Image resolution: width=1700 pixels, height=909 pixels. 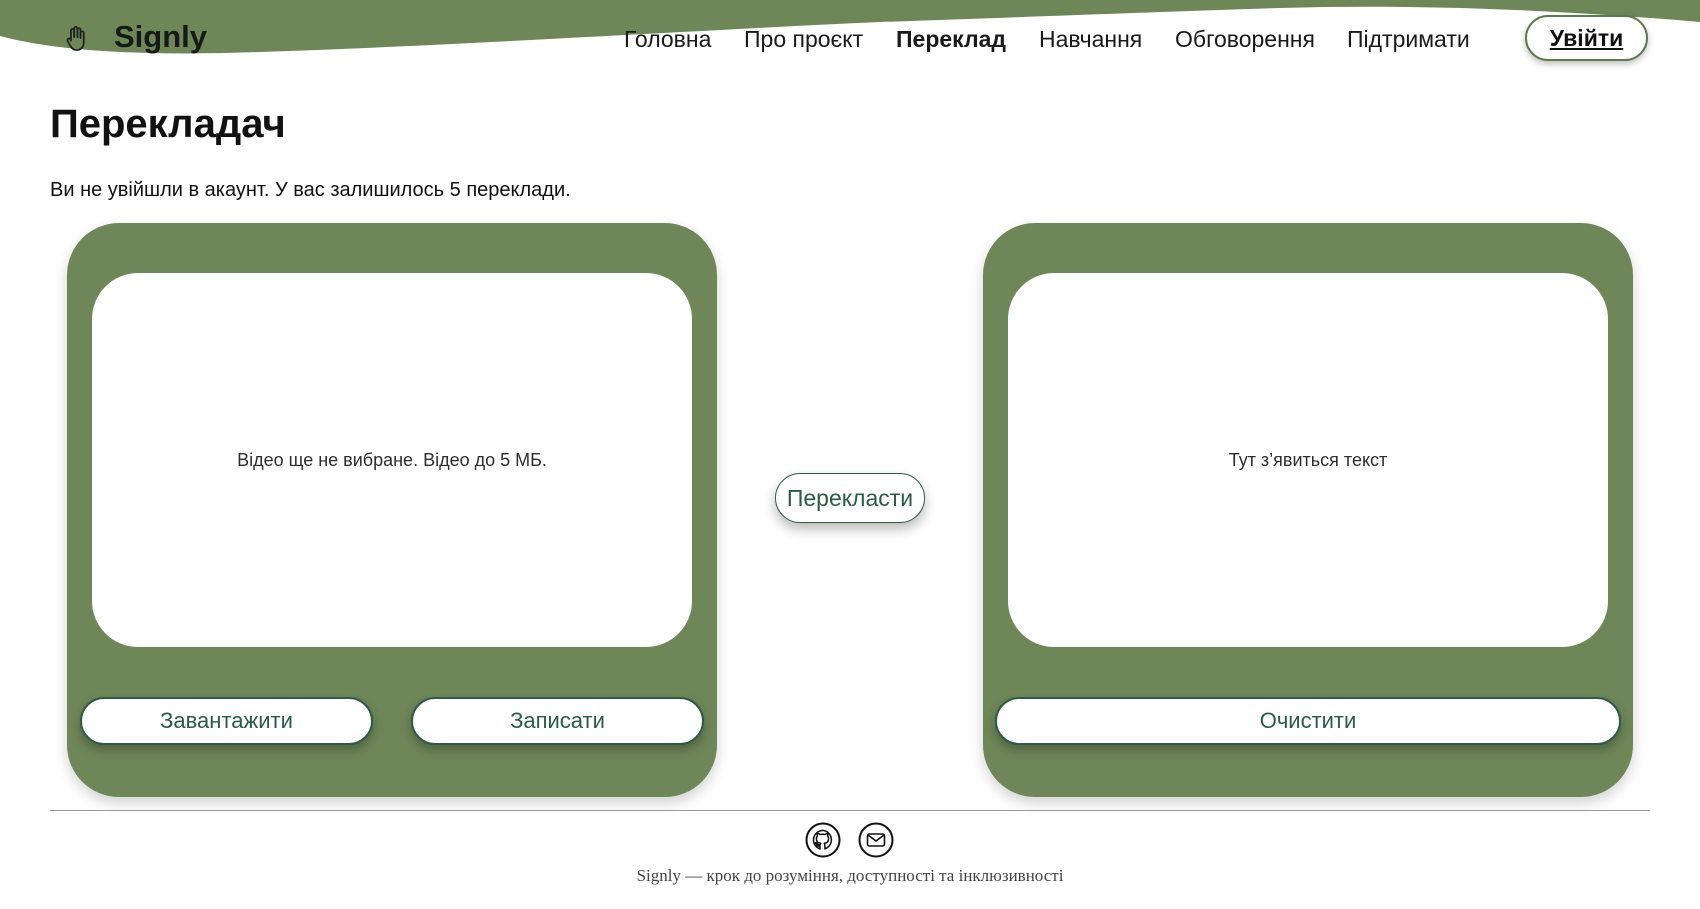 I want to click on brand-name: Signly, so click(x=160, y=37).